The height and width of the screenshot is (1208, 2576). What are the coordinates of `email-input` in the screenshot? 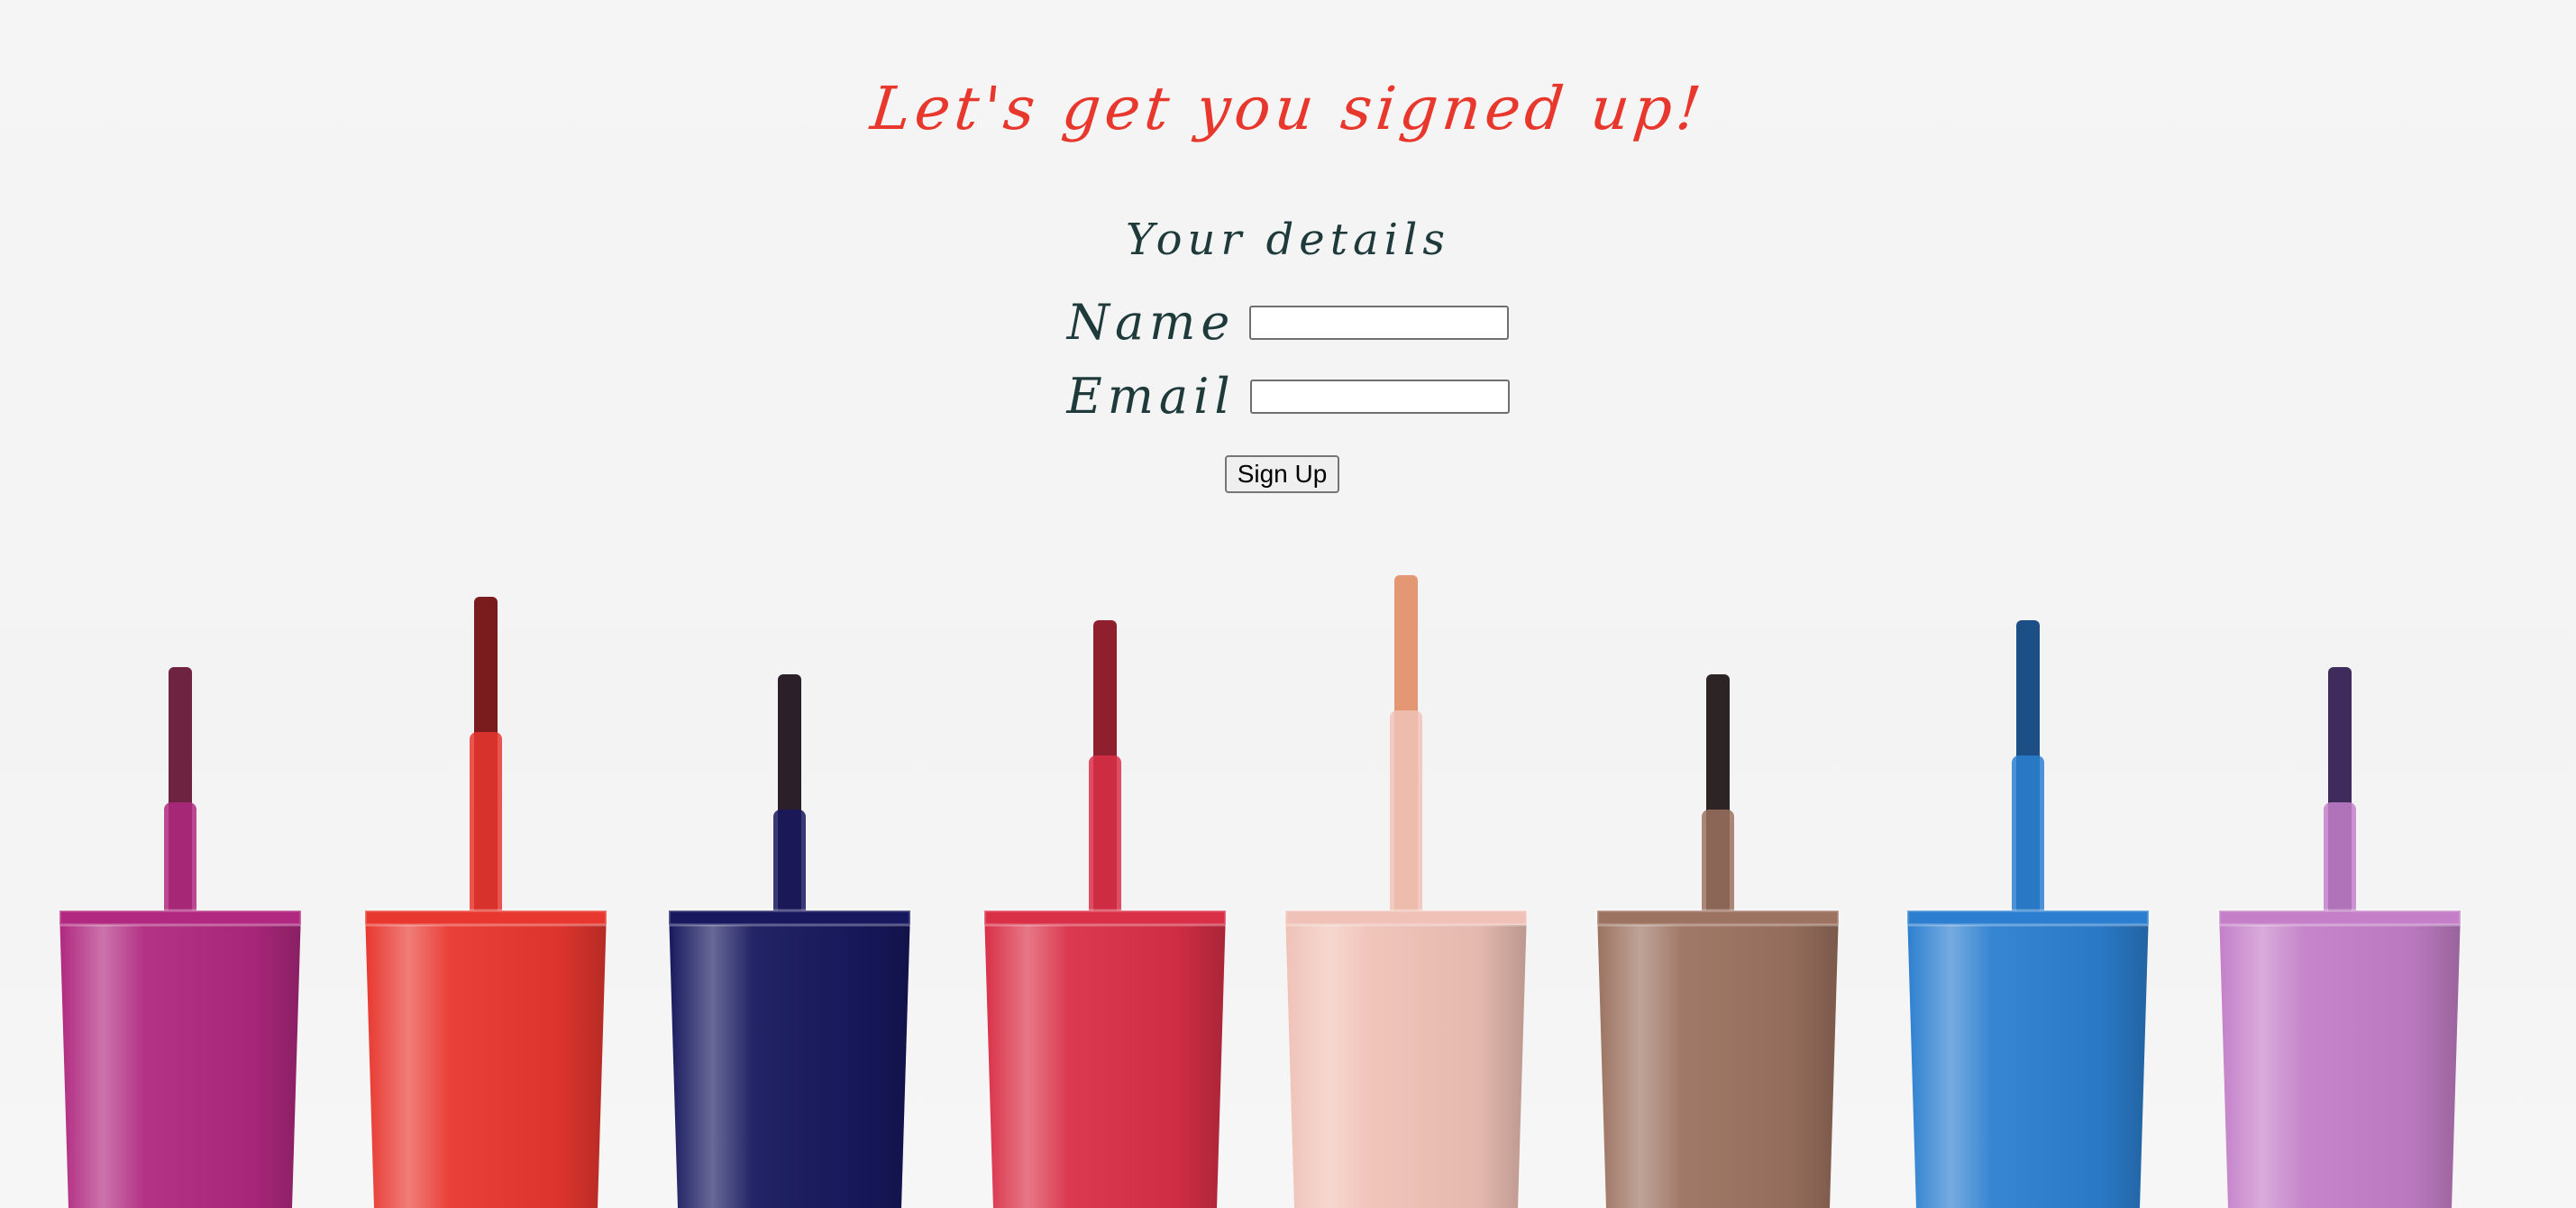 It's located at (1379, 396).